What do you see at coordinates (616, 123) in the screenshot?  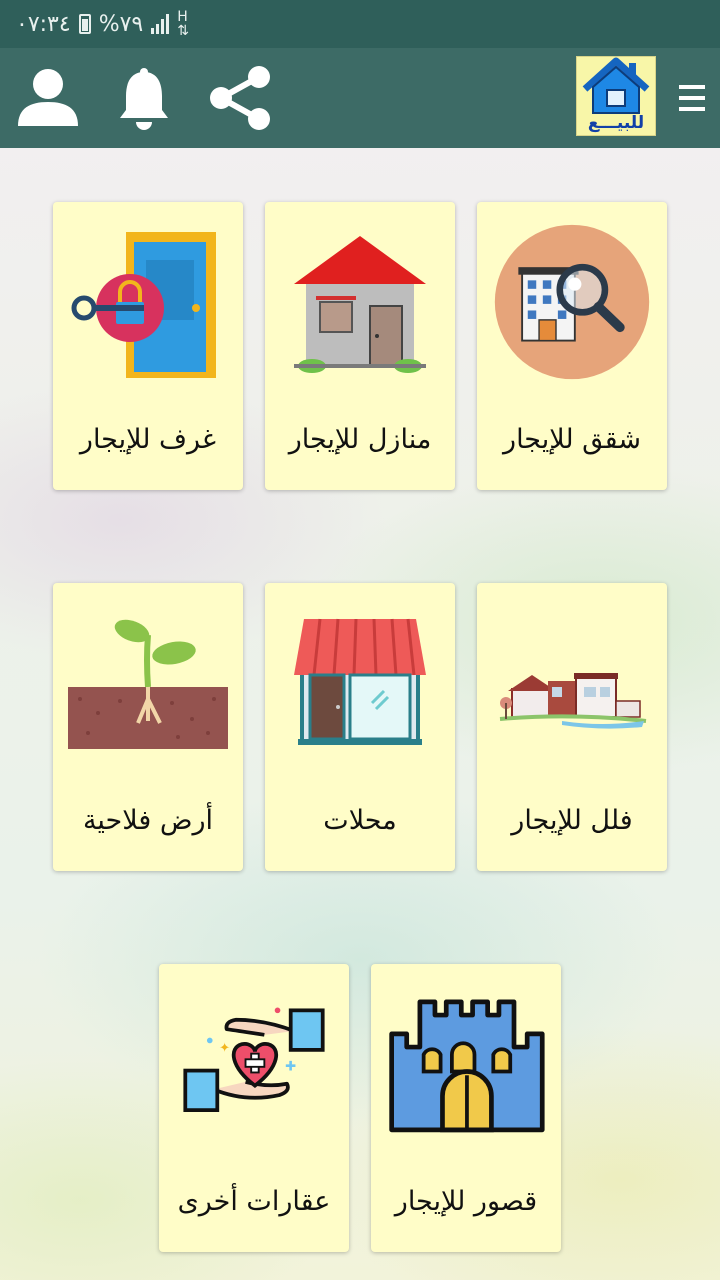 I see `logo-text: للبيـــع` at bounding box center [616, 123].